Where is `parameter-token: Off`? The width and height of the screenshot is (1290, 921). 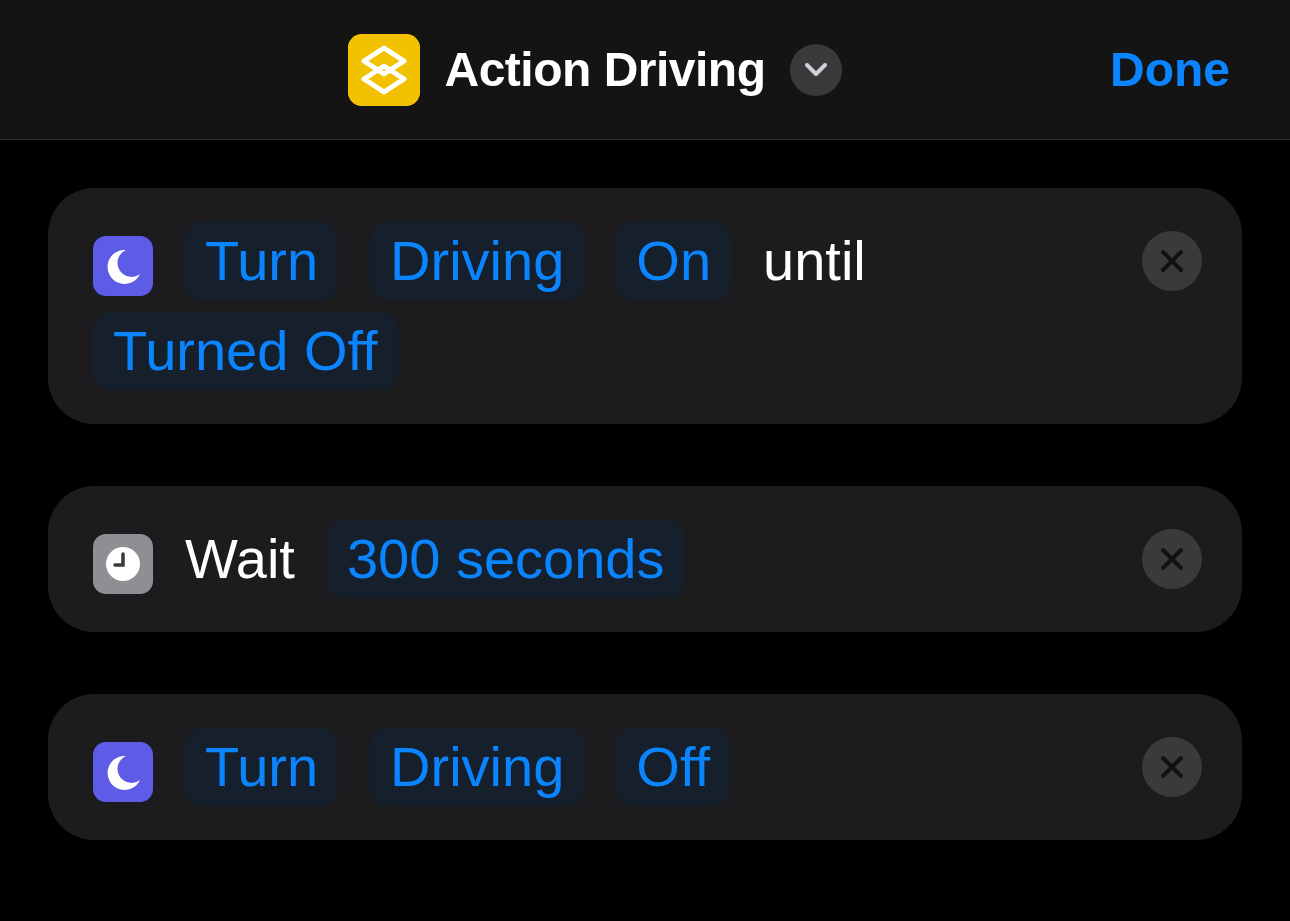 parameter-token: Off is located at coordinates (673, 767).